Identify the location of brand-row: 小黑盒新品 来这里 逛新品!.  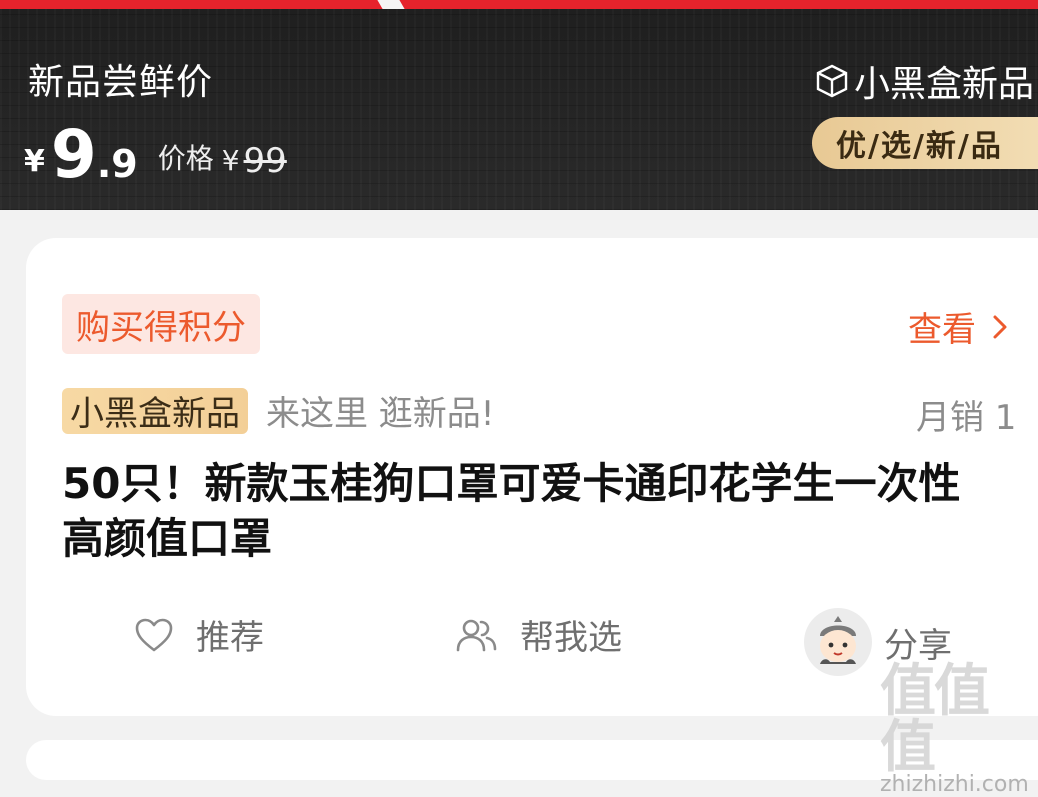
(278, 410).